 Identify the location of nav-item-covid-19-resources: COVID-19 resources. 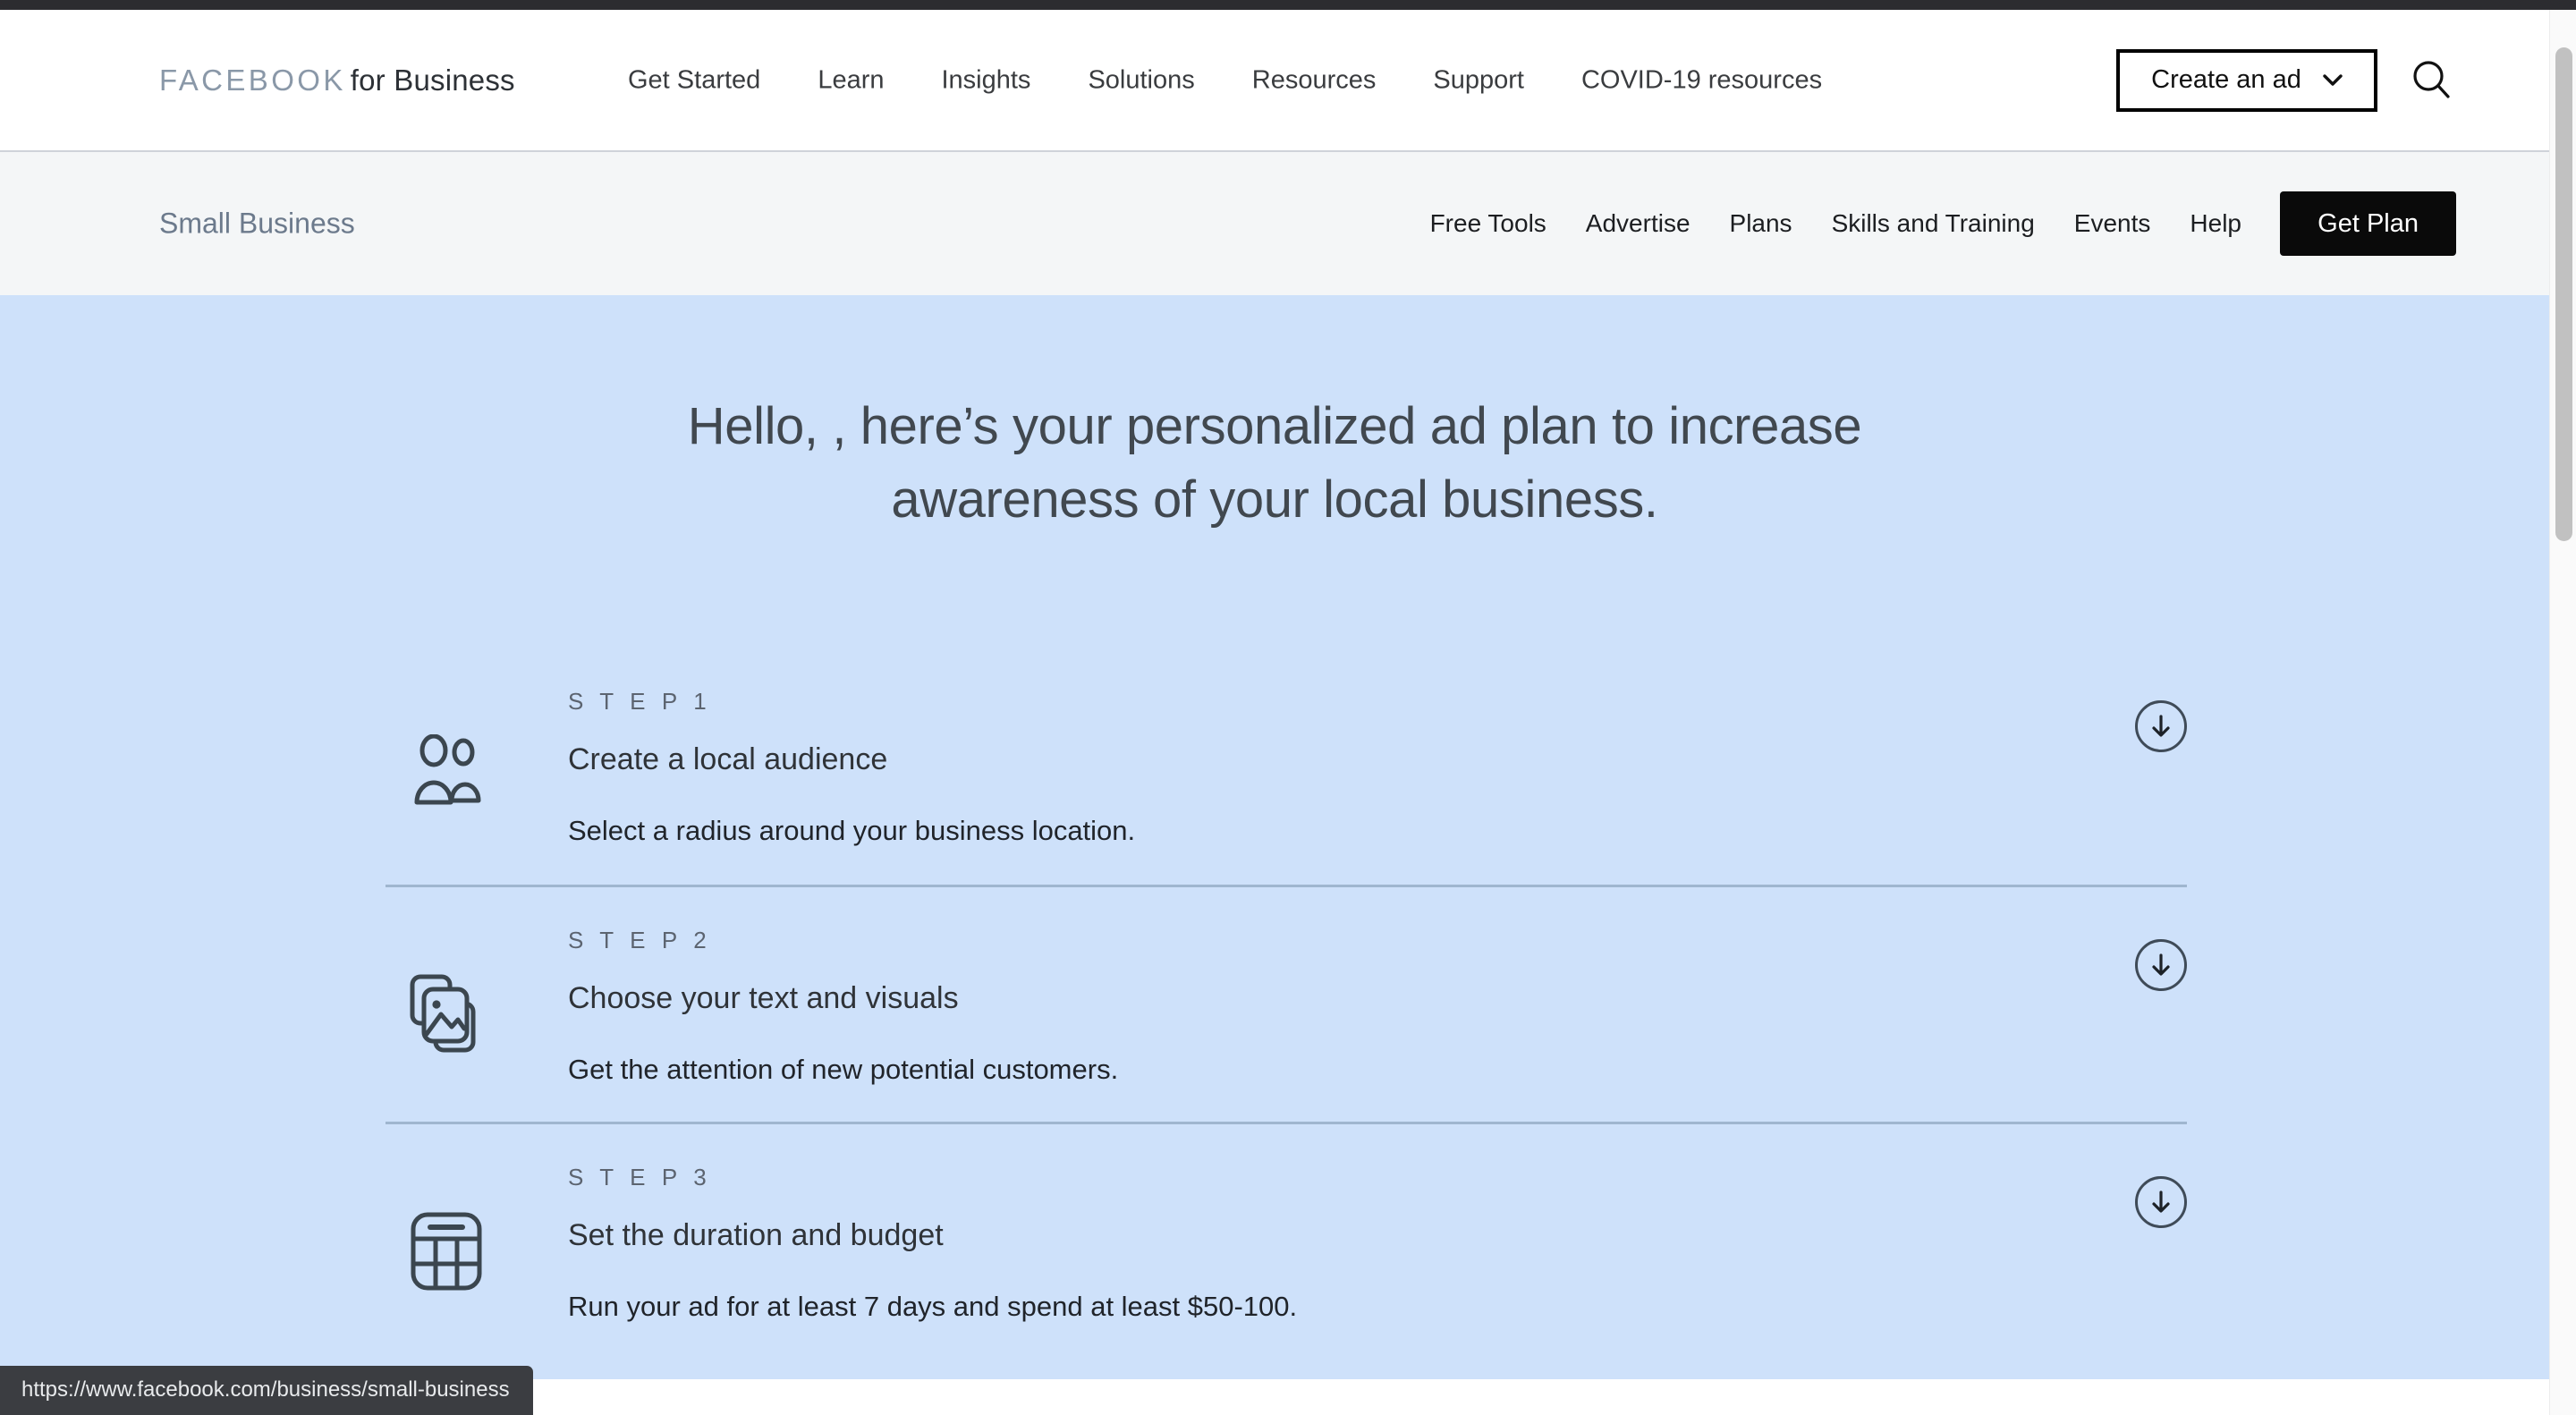
(1702, 80).